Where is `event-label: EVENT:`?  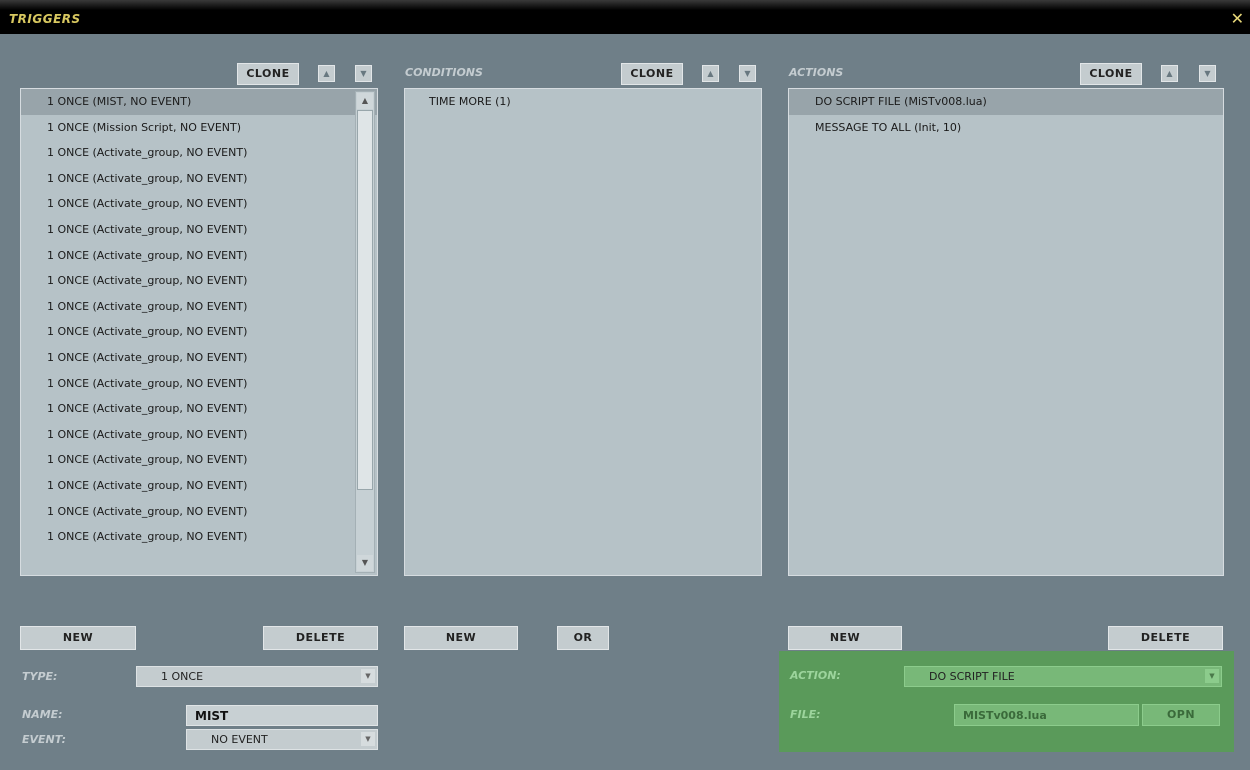
event-label: EVENT: is located at coordinates (44, 739).